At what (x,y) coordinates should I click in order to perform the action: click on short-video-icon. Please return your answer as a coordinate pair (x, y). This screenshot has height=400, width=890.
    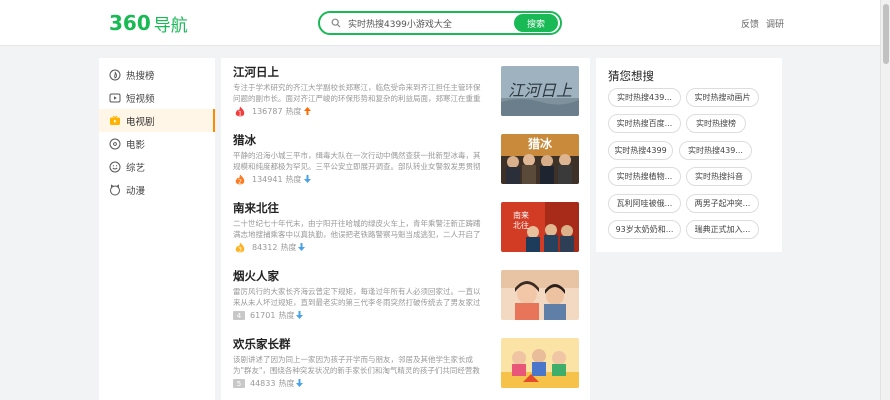
    Looking at the image, I should click on (115, 98).